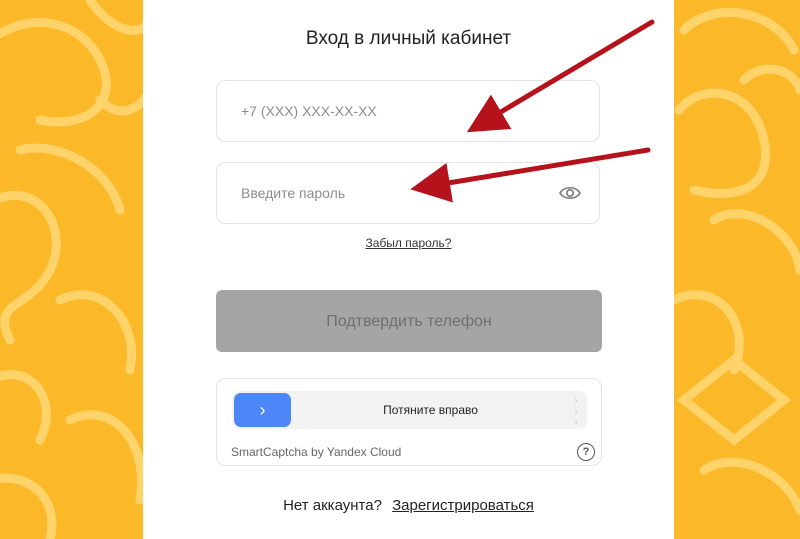 The height and width of the screenshot is (539, 800). Describe the element at coordinates (430, 410) in the screenshot. I see `captcha-slider-label: Потяните вправо` at that location.